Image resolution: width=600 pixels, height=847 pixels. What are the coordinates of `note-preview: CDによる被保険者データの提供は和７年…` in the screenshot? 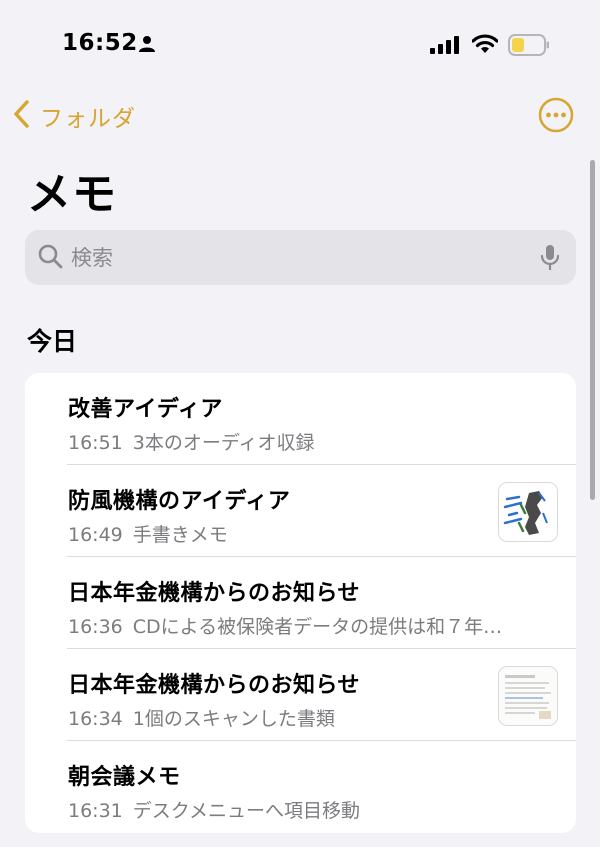 It's located at (317, 627).